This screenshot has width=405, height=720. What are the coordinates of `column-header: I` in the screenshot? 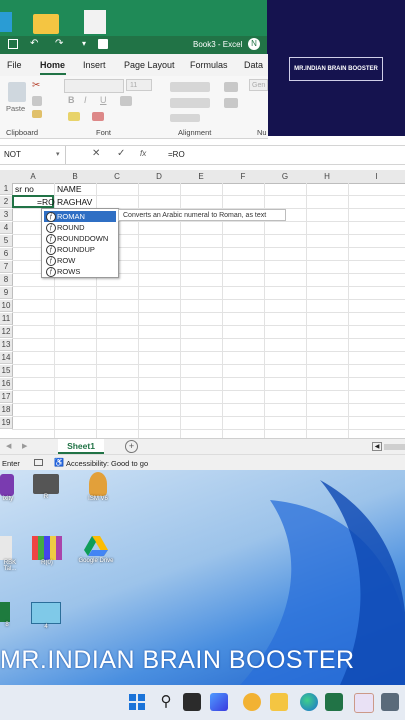 It's located at (376, 177).